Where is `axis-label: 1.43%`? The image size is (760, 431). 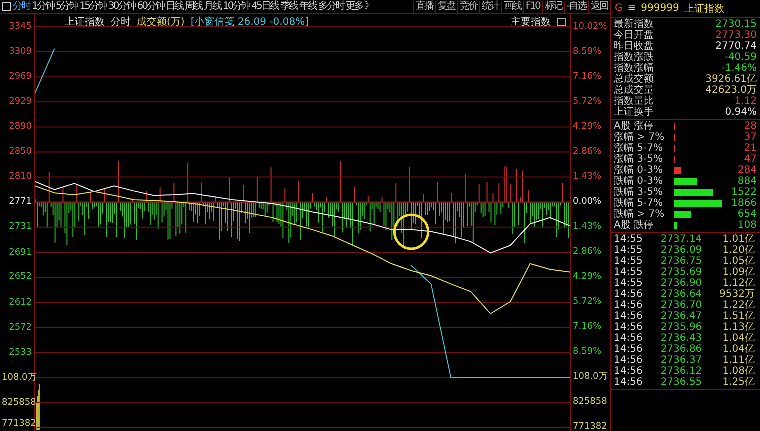 axis-label: 1.43% is located at coordinates (587, 177).